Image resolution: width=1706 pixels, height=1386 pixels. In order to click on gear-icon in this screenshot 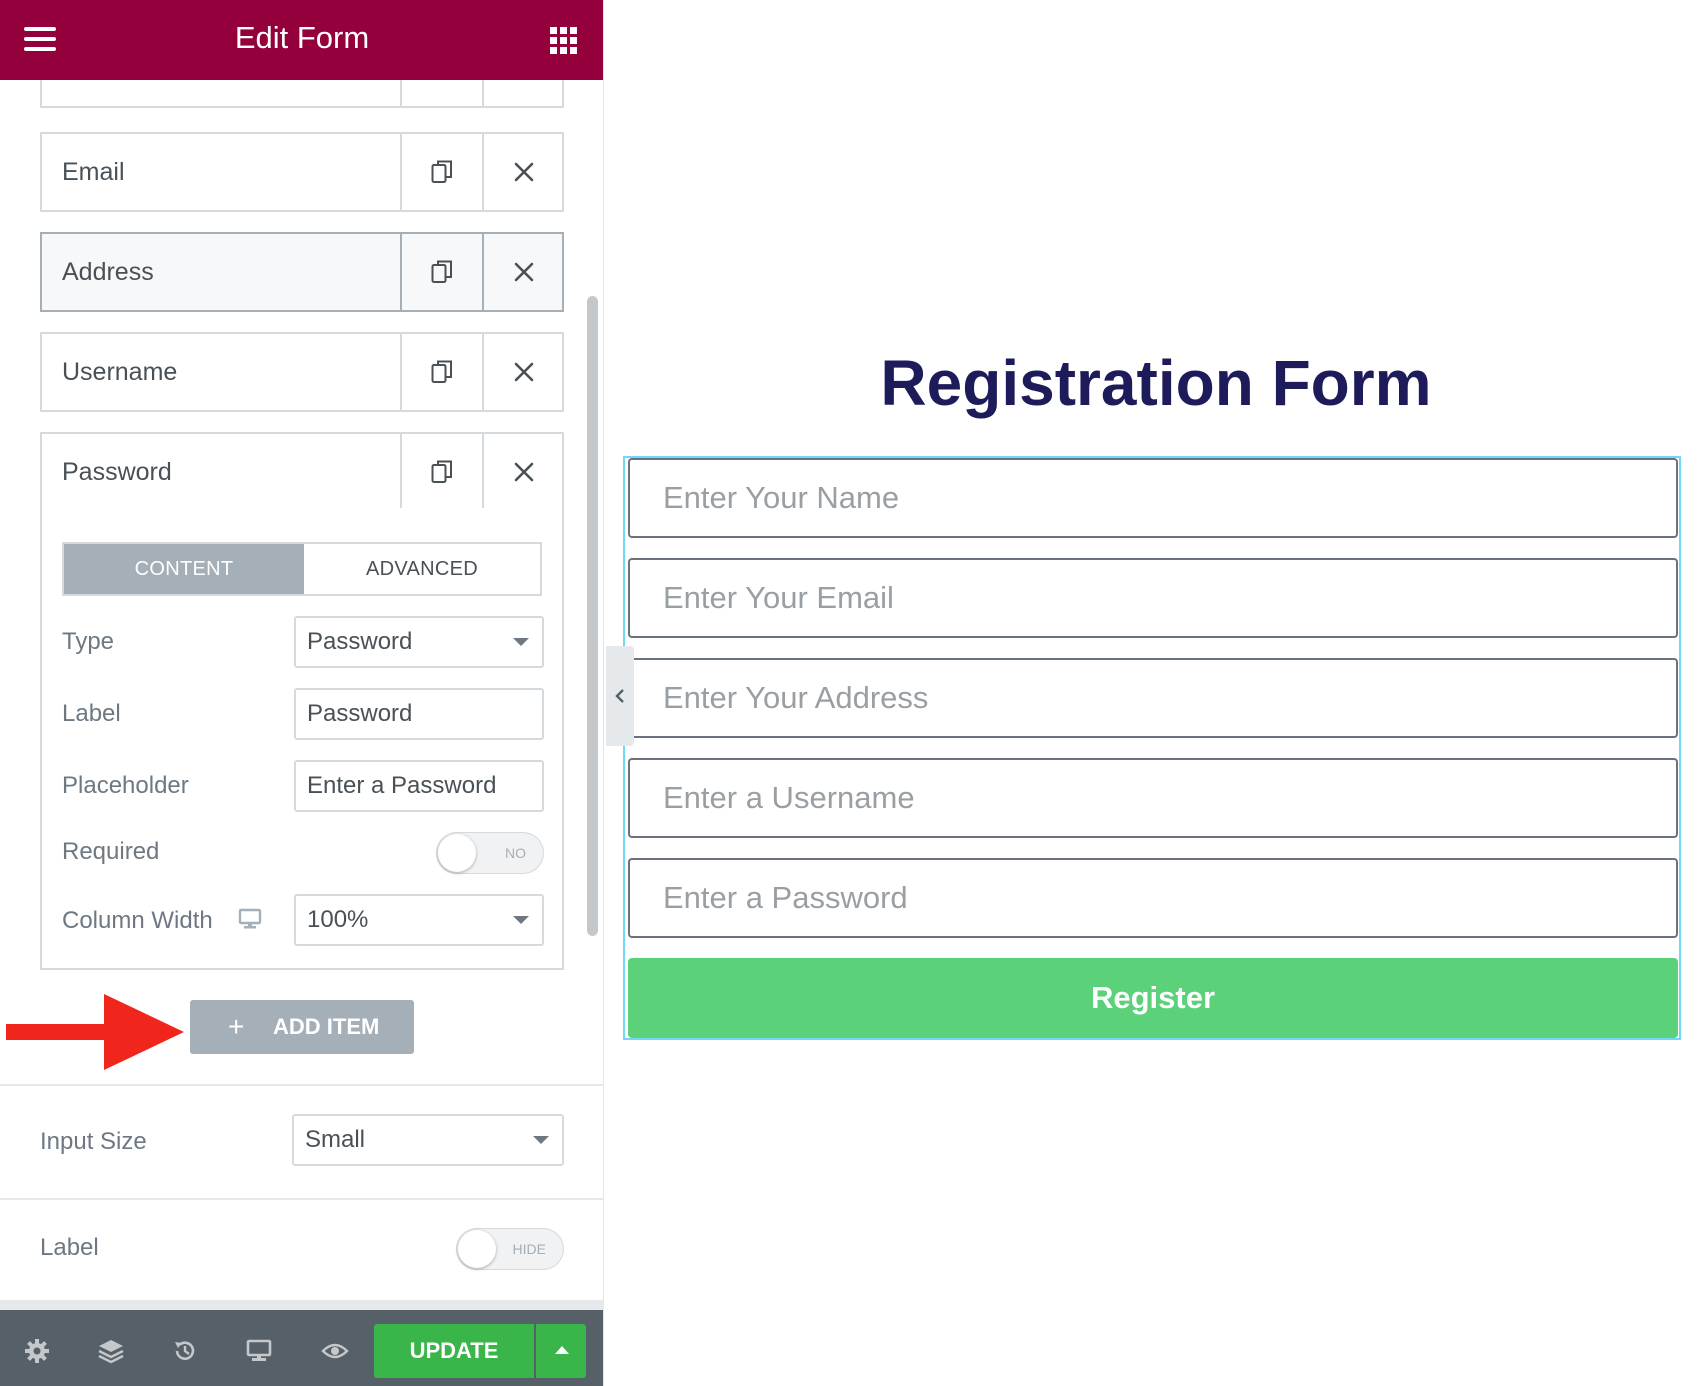, I will do `click(37, 1351)`.